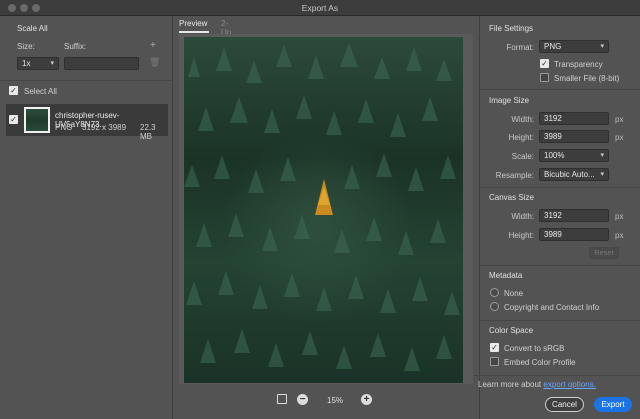 The image size is (640, 419). Describe the element at coordinates (511, 197) in the screenshot. I see `canvas-size-heading: Canvas Size` at that location.